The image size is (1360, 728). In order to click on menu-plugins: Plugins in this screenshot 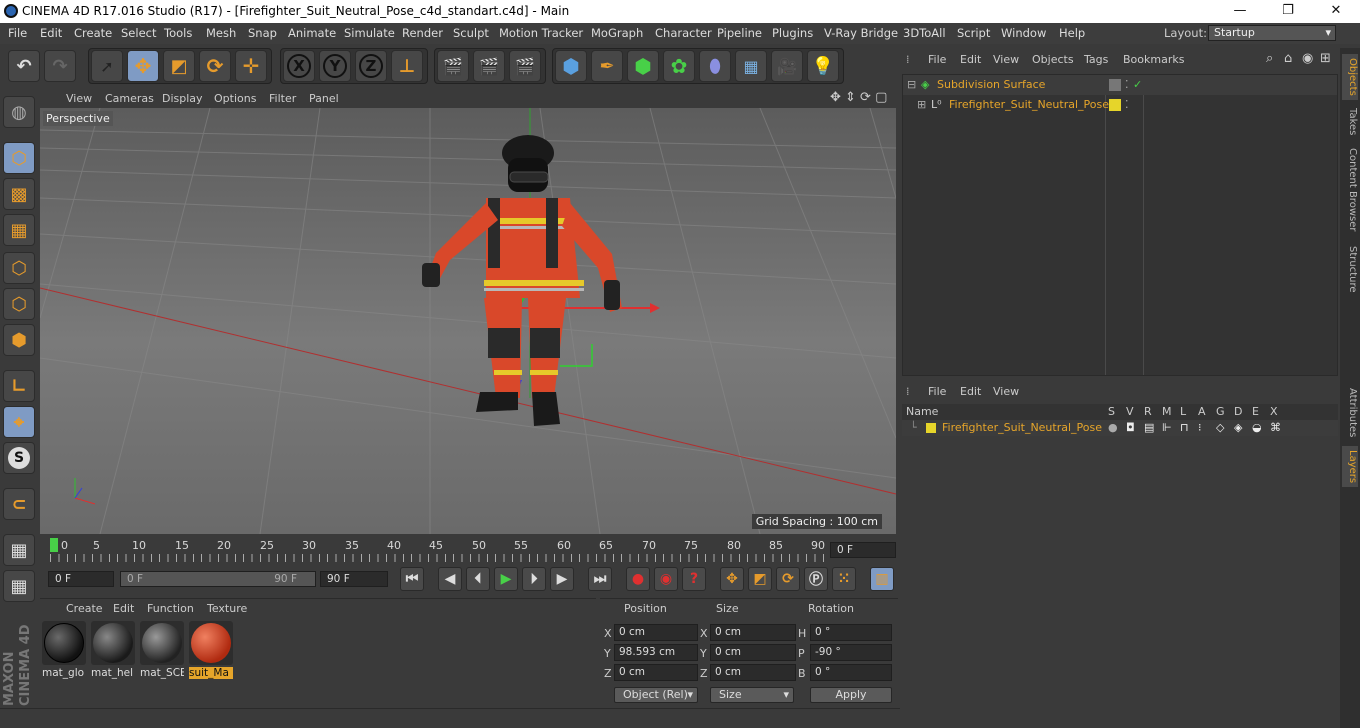, I will do `click(792, 33)`.